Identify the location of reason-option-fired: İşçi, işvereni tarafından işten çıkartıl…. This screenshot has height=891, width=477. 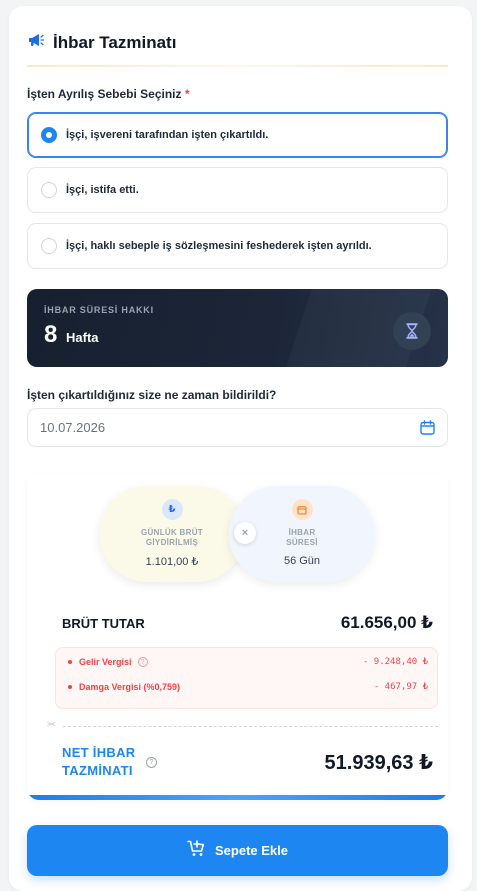
(237, 135).